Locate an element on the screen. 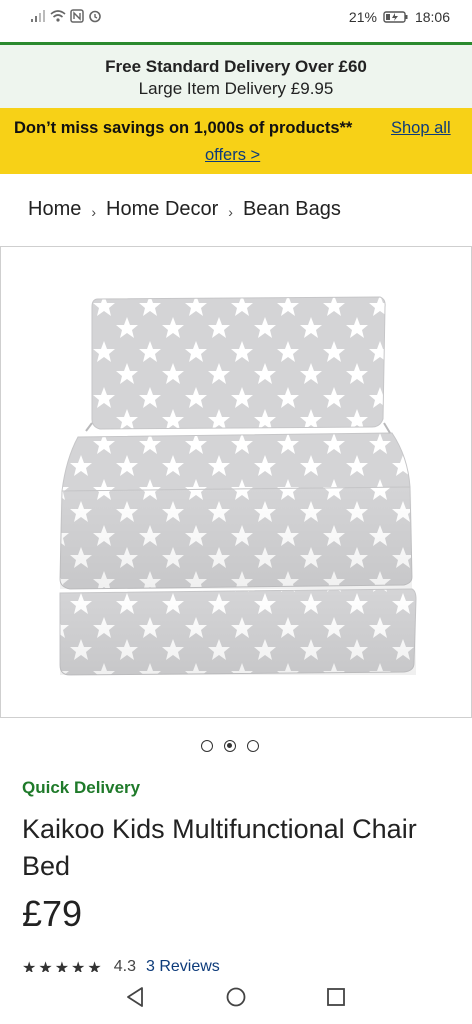 The height and width of the screenshot is (1024, 472). status-bar: 21% 18:06 is located at coordinates (236, 19).